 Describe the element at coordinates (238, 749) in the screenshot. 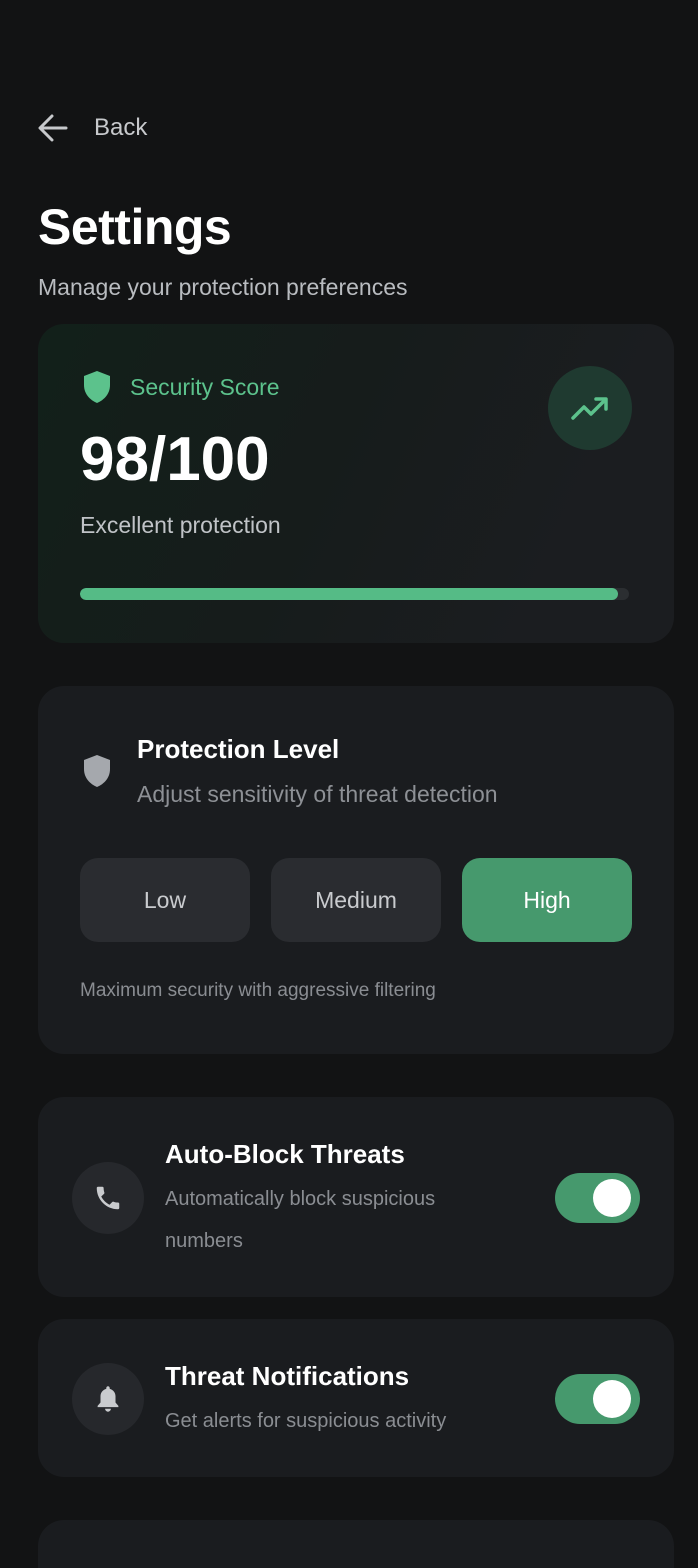

I see `protection-level-title: Protection Level` at that location.